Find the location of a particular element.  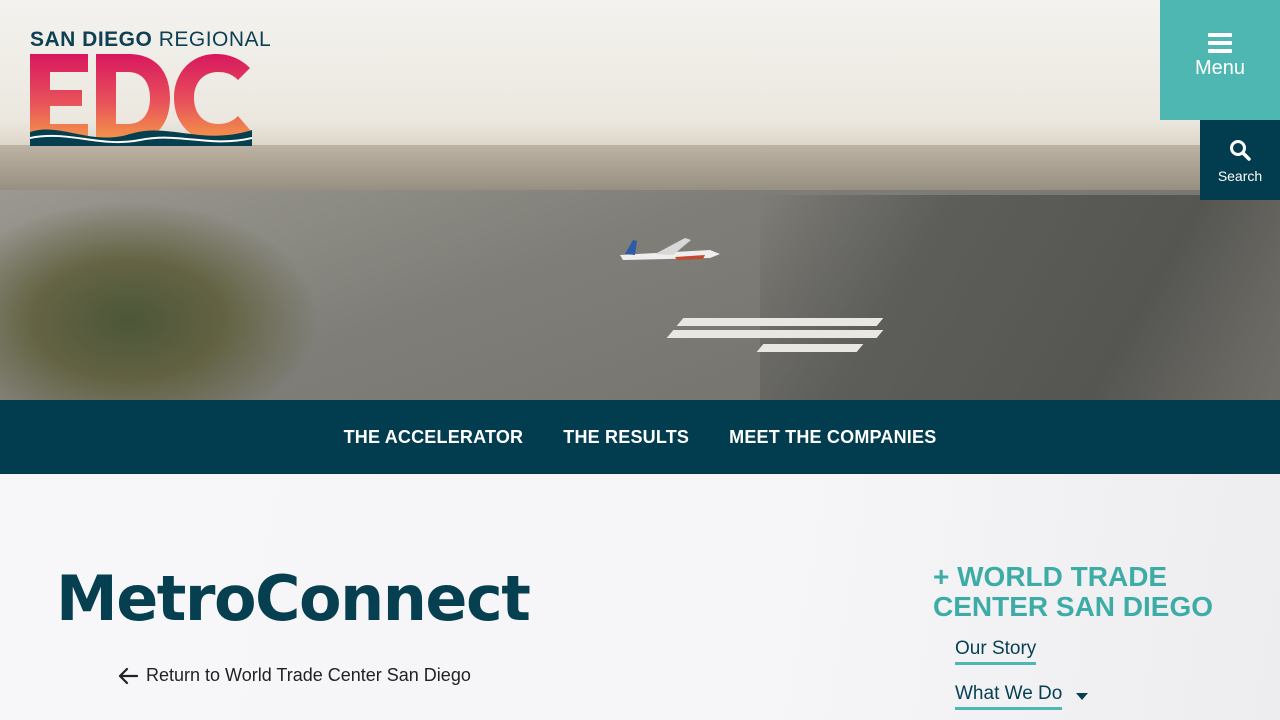

sidebar-item-what-we-do: What We Do is located at coordinates (1009, 696).